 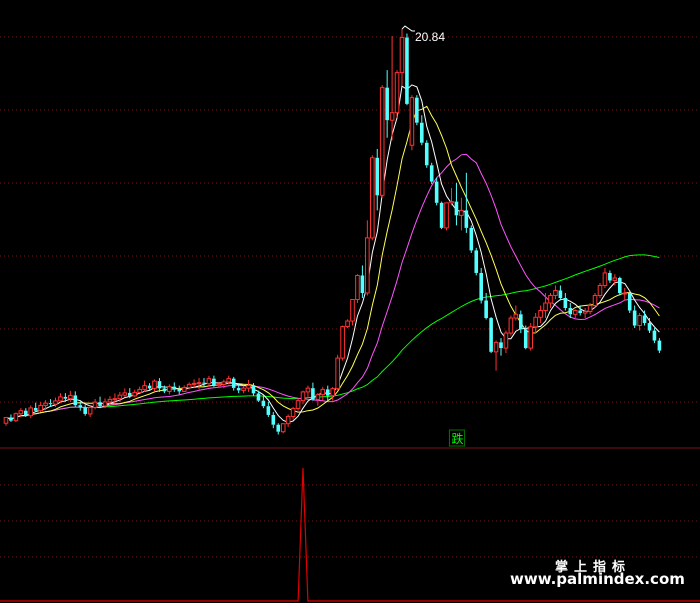 What do you see at coordinates (597, 579) in the screenshot?
I see `watermark-url: www.palmindex.com` at bounding box center [597, 579].